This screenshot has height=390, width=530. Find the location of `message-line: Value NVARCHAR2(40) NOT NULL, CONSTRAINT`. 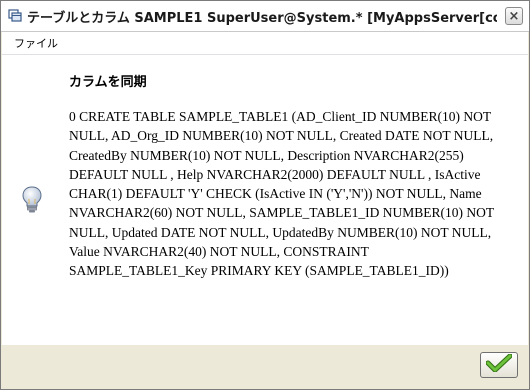

message-line: Value NVARCHAR2(40) NOT NULL, CONSTRAINT is located at coordinates (219, 252).